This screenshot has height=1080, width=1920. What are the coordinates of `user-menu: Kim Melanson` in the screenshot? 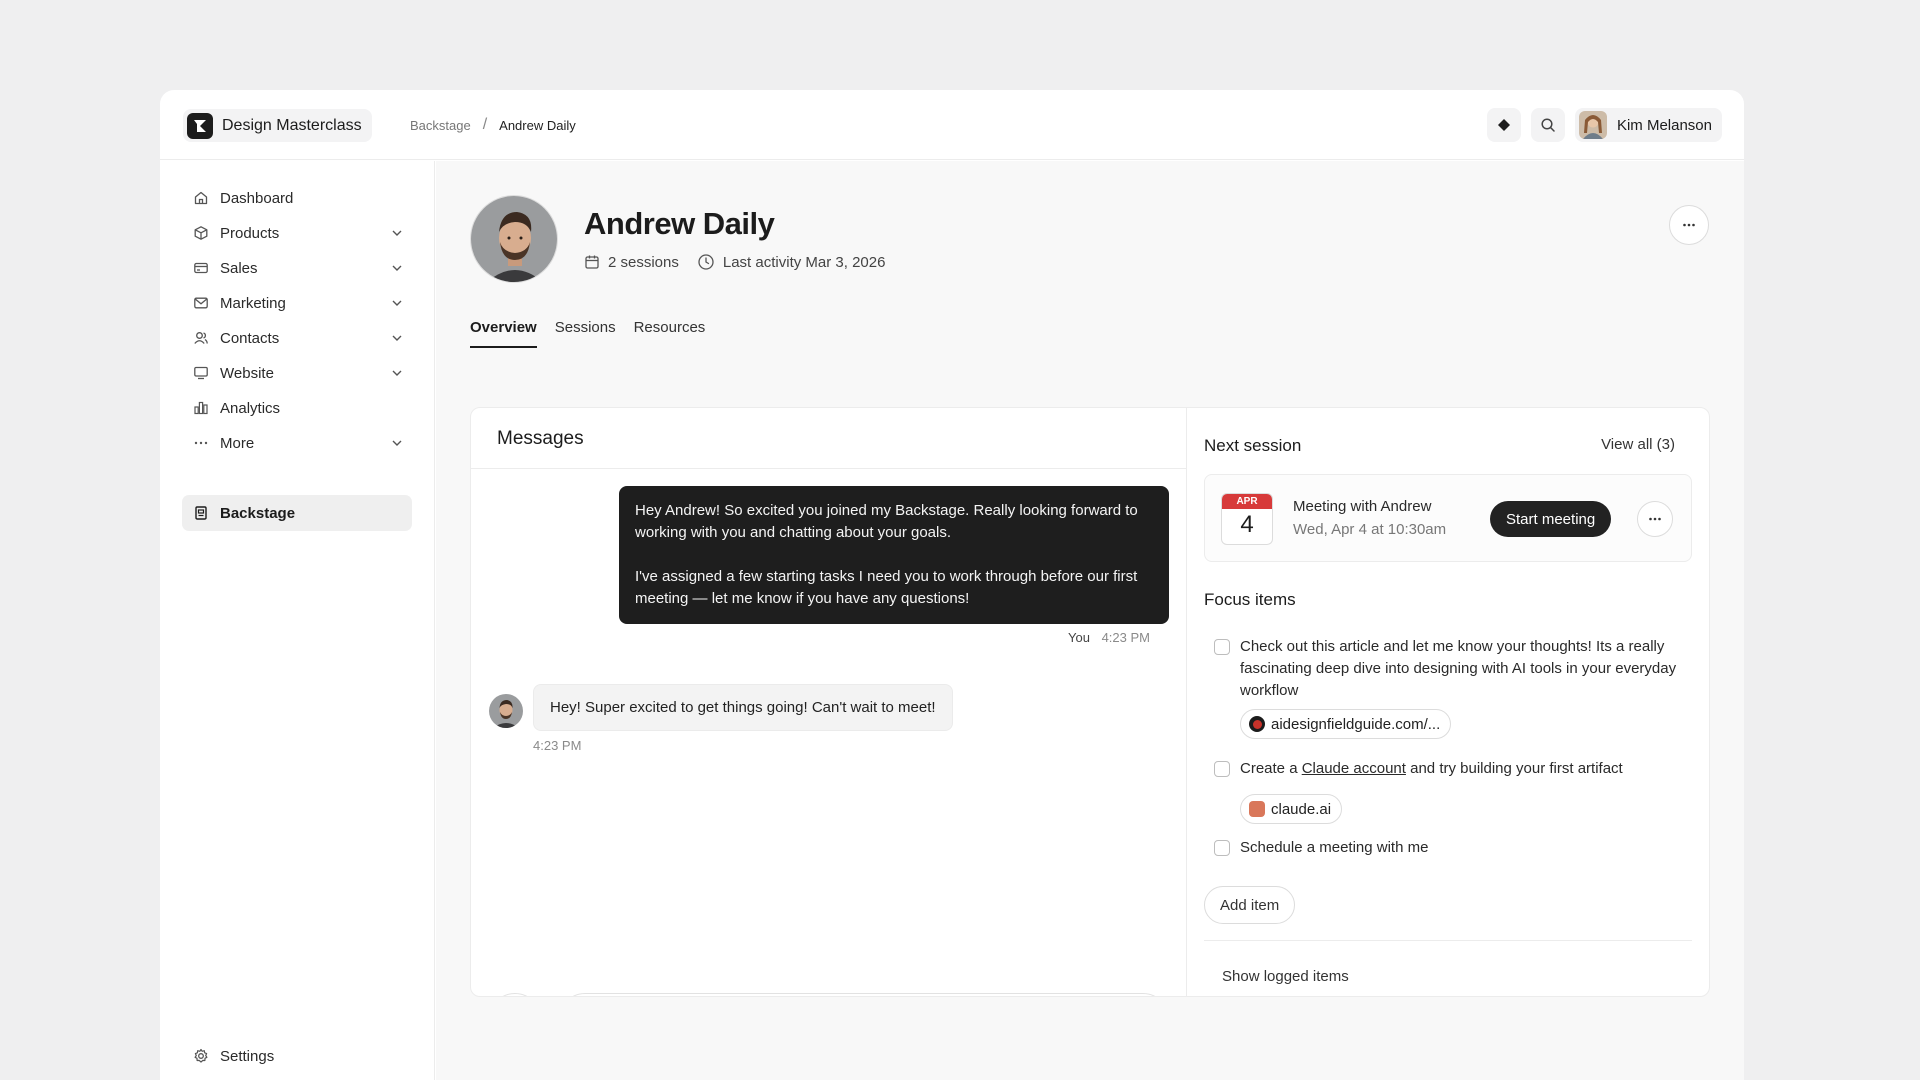 It's located at (1648, 125).